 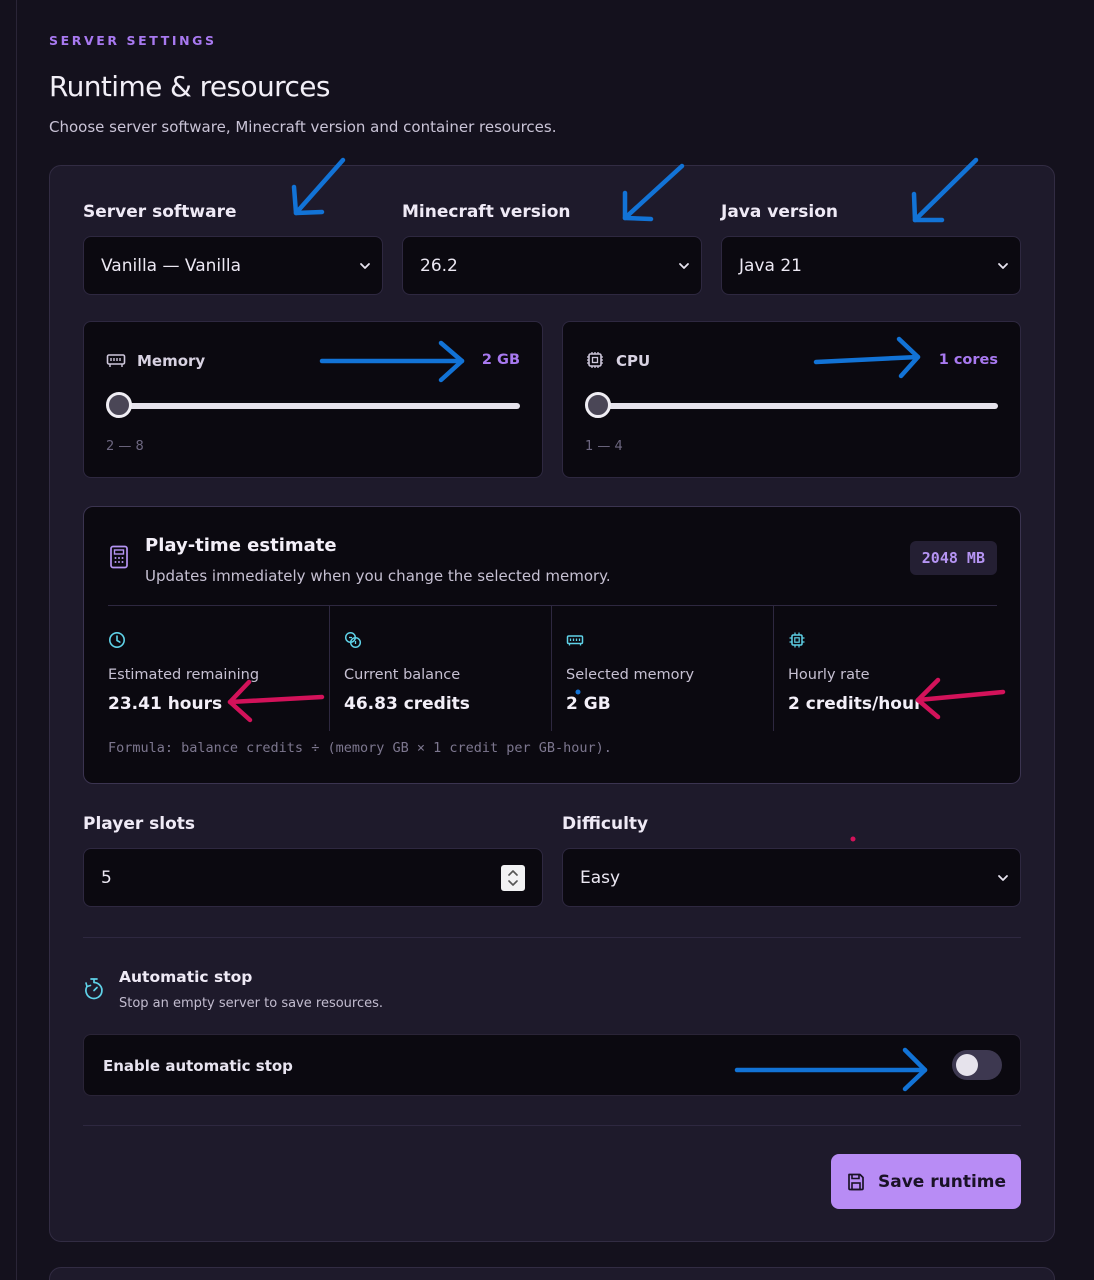 I want to click on java-label: Java version, so click(x=779, y=212).